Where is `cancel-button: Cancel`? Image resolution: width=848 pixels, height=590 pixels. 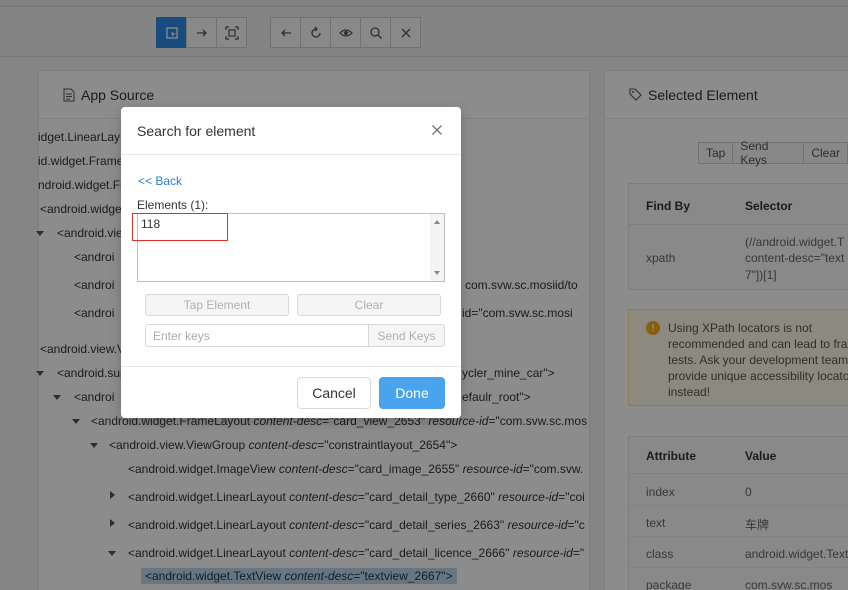
cancel-button: Cancel is located at coordinates (334, 393).